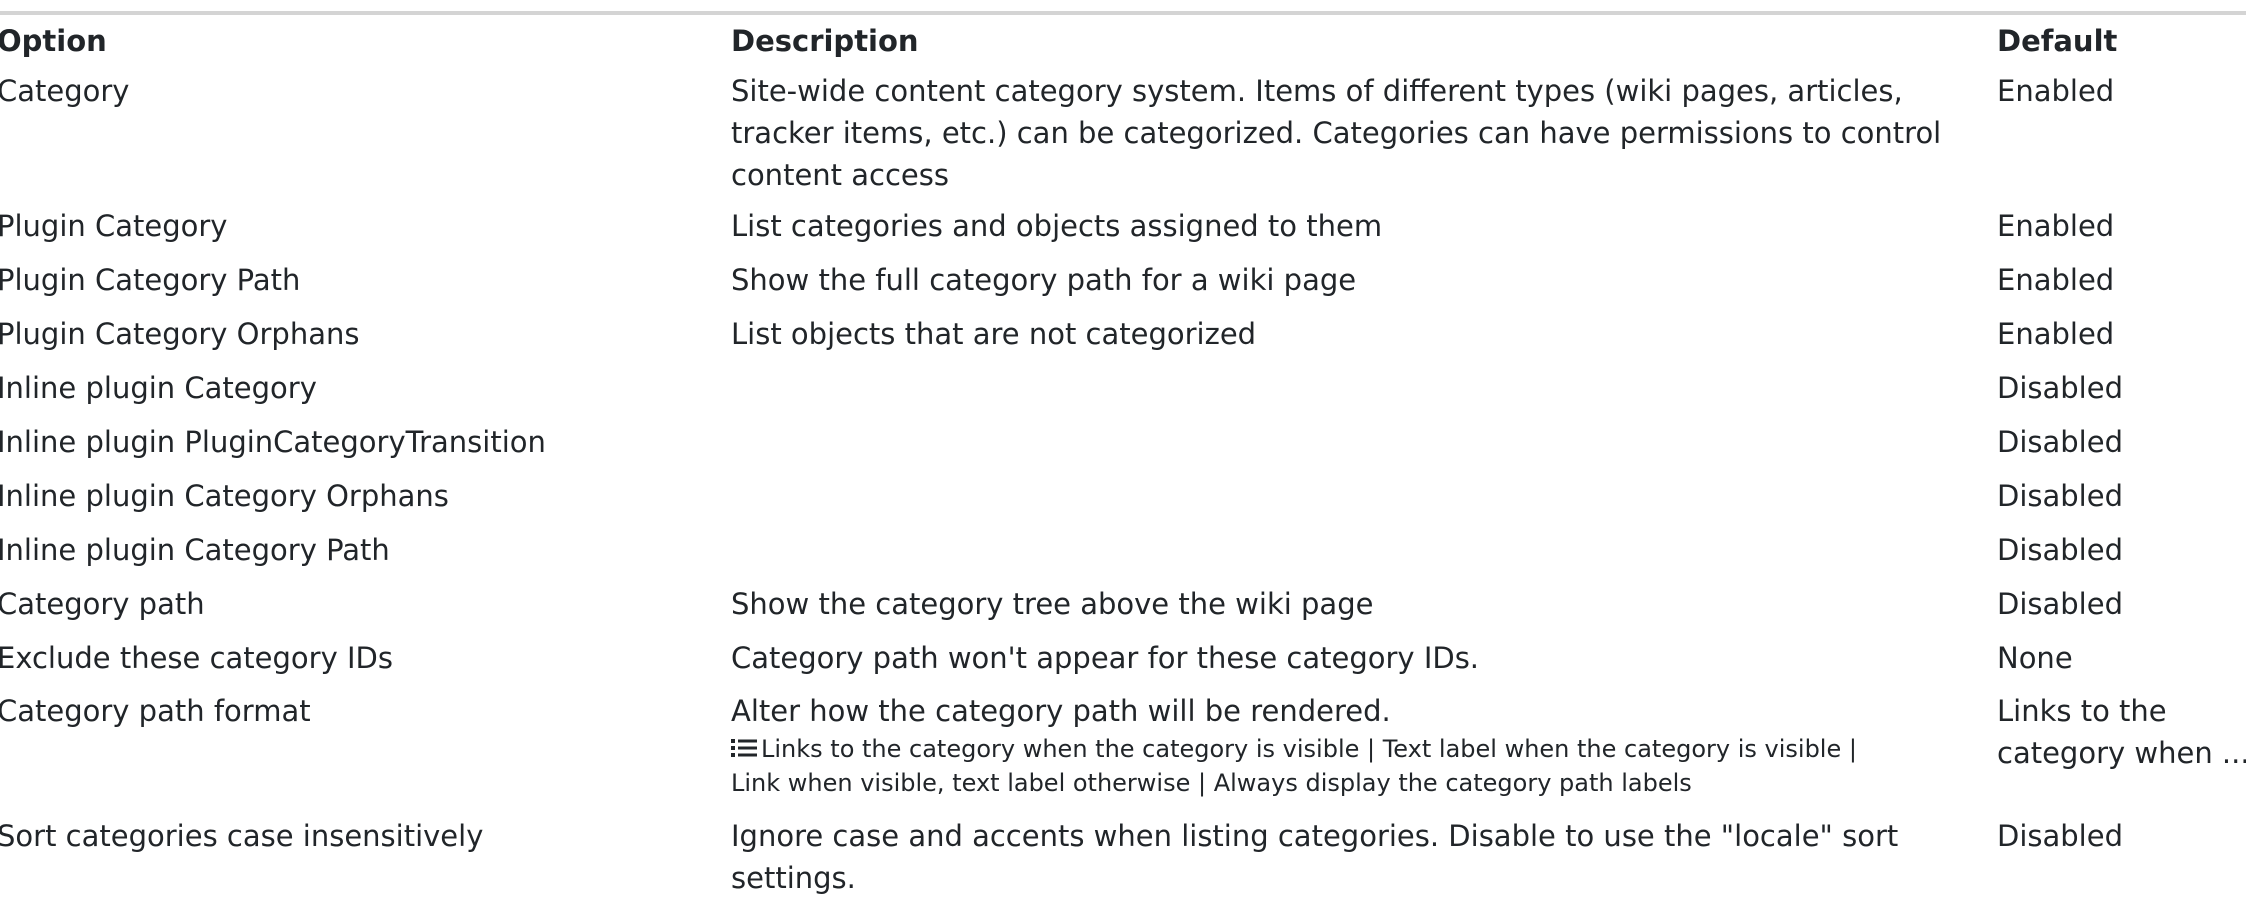 This screenshot has height=902, width=2246. I want to click on option-description: List objects that are not categorized, so click(994, 334).